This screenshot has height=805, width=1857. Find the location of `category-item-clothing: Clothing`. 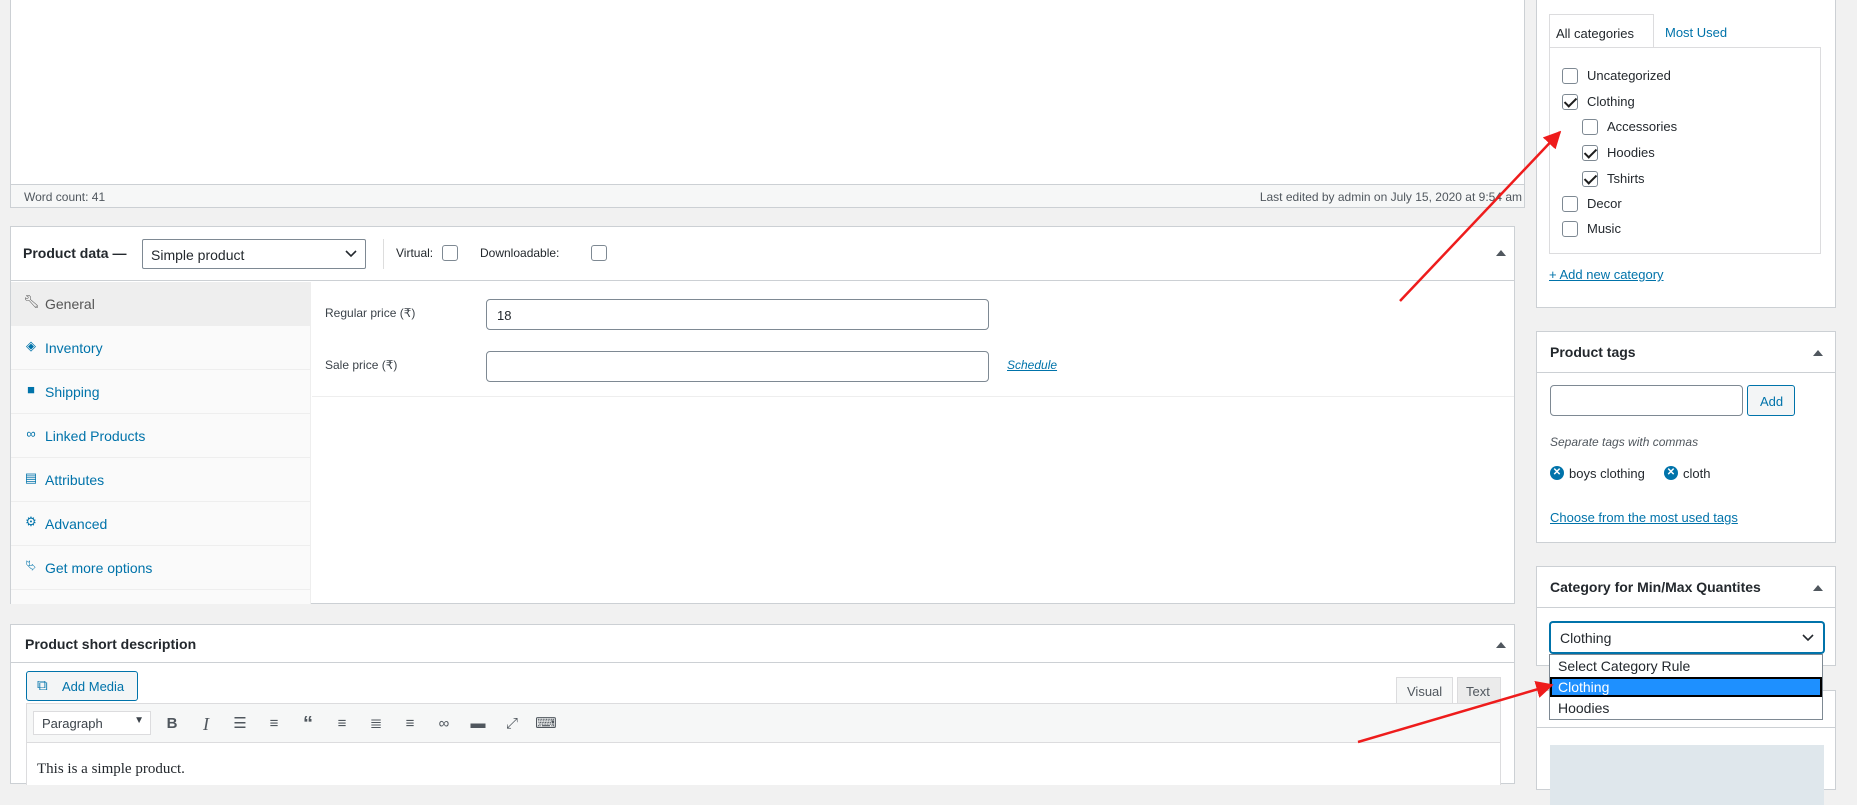

category-item-clothing: Clothing is located at coordinates (1598, 102).